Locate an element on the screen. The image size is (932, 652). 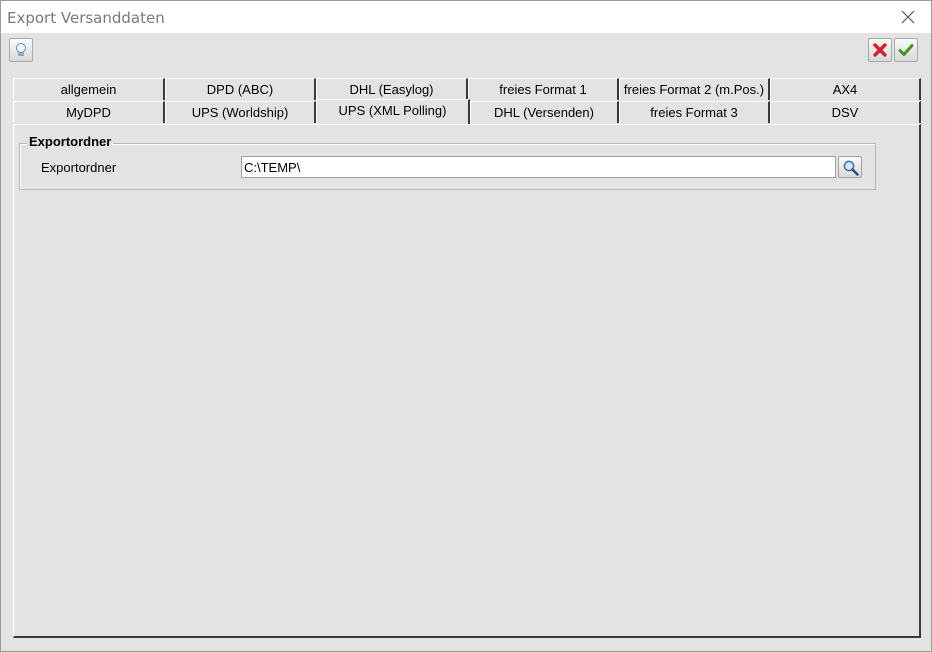
lightbulb-icon is located at coordinates (21, 49).